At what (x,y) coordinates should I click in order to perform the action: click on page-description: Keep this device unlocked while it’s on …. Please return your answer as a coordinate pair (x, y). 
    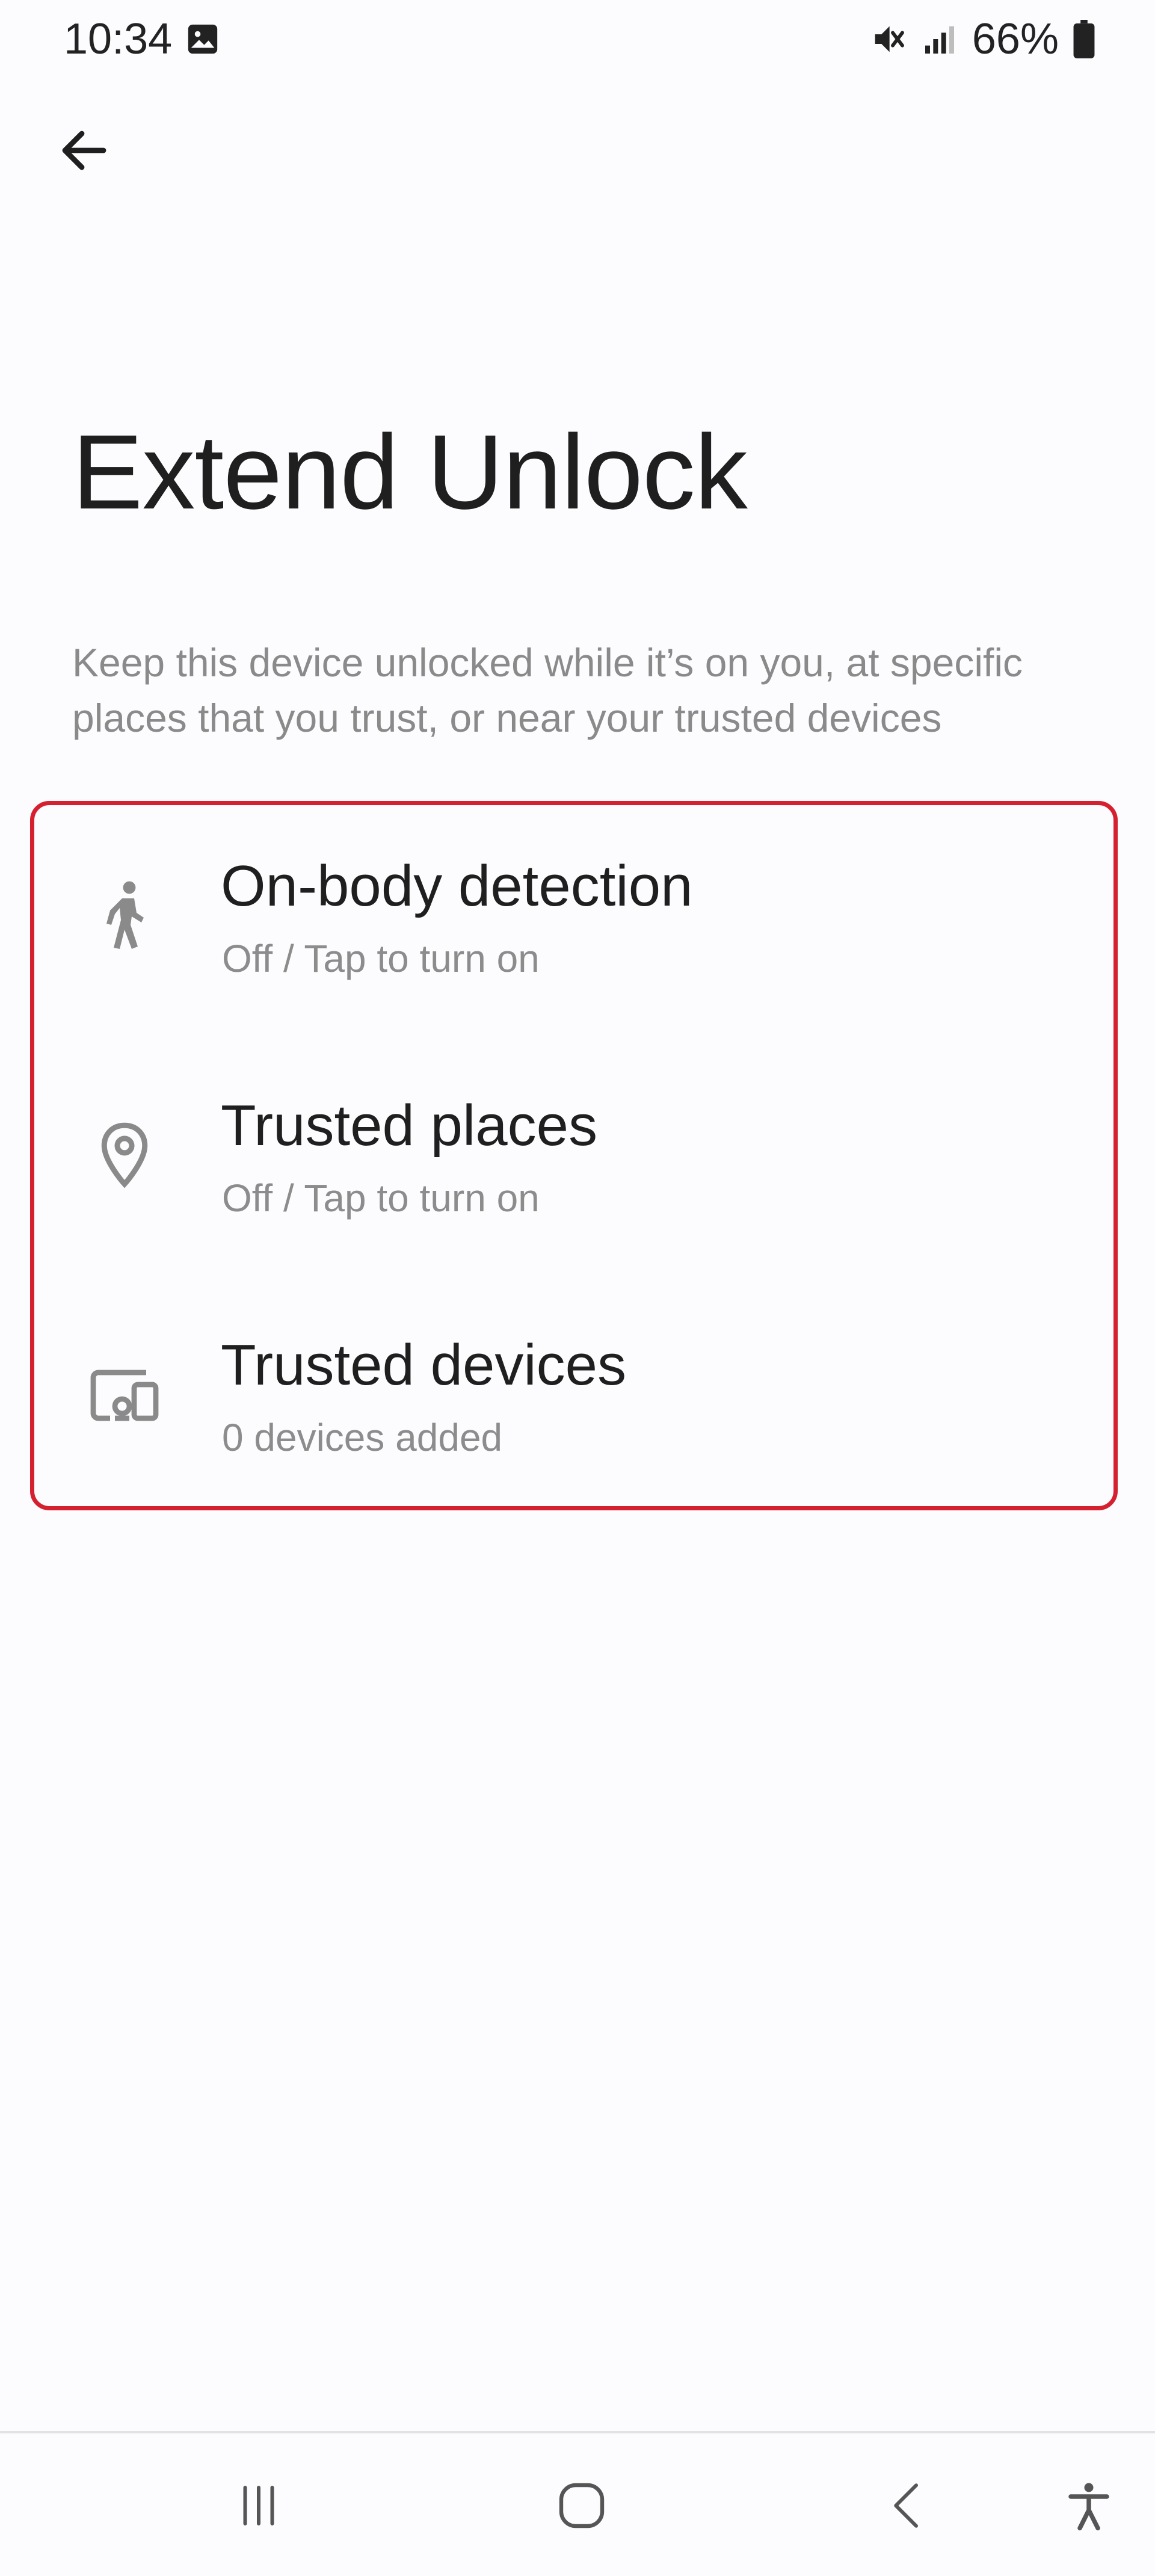
    Looking at the image, I should click on (547, 690).